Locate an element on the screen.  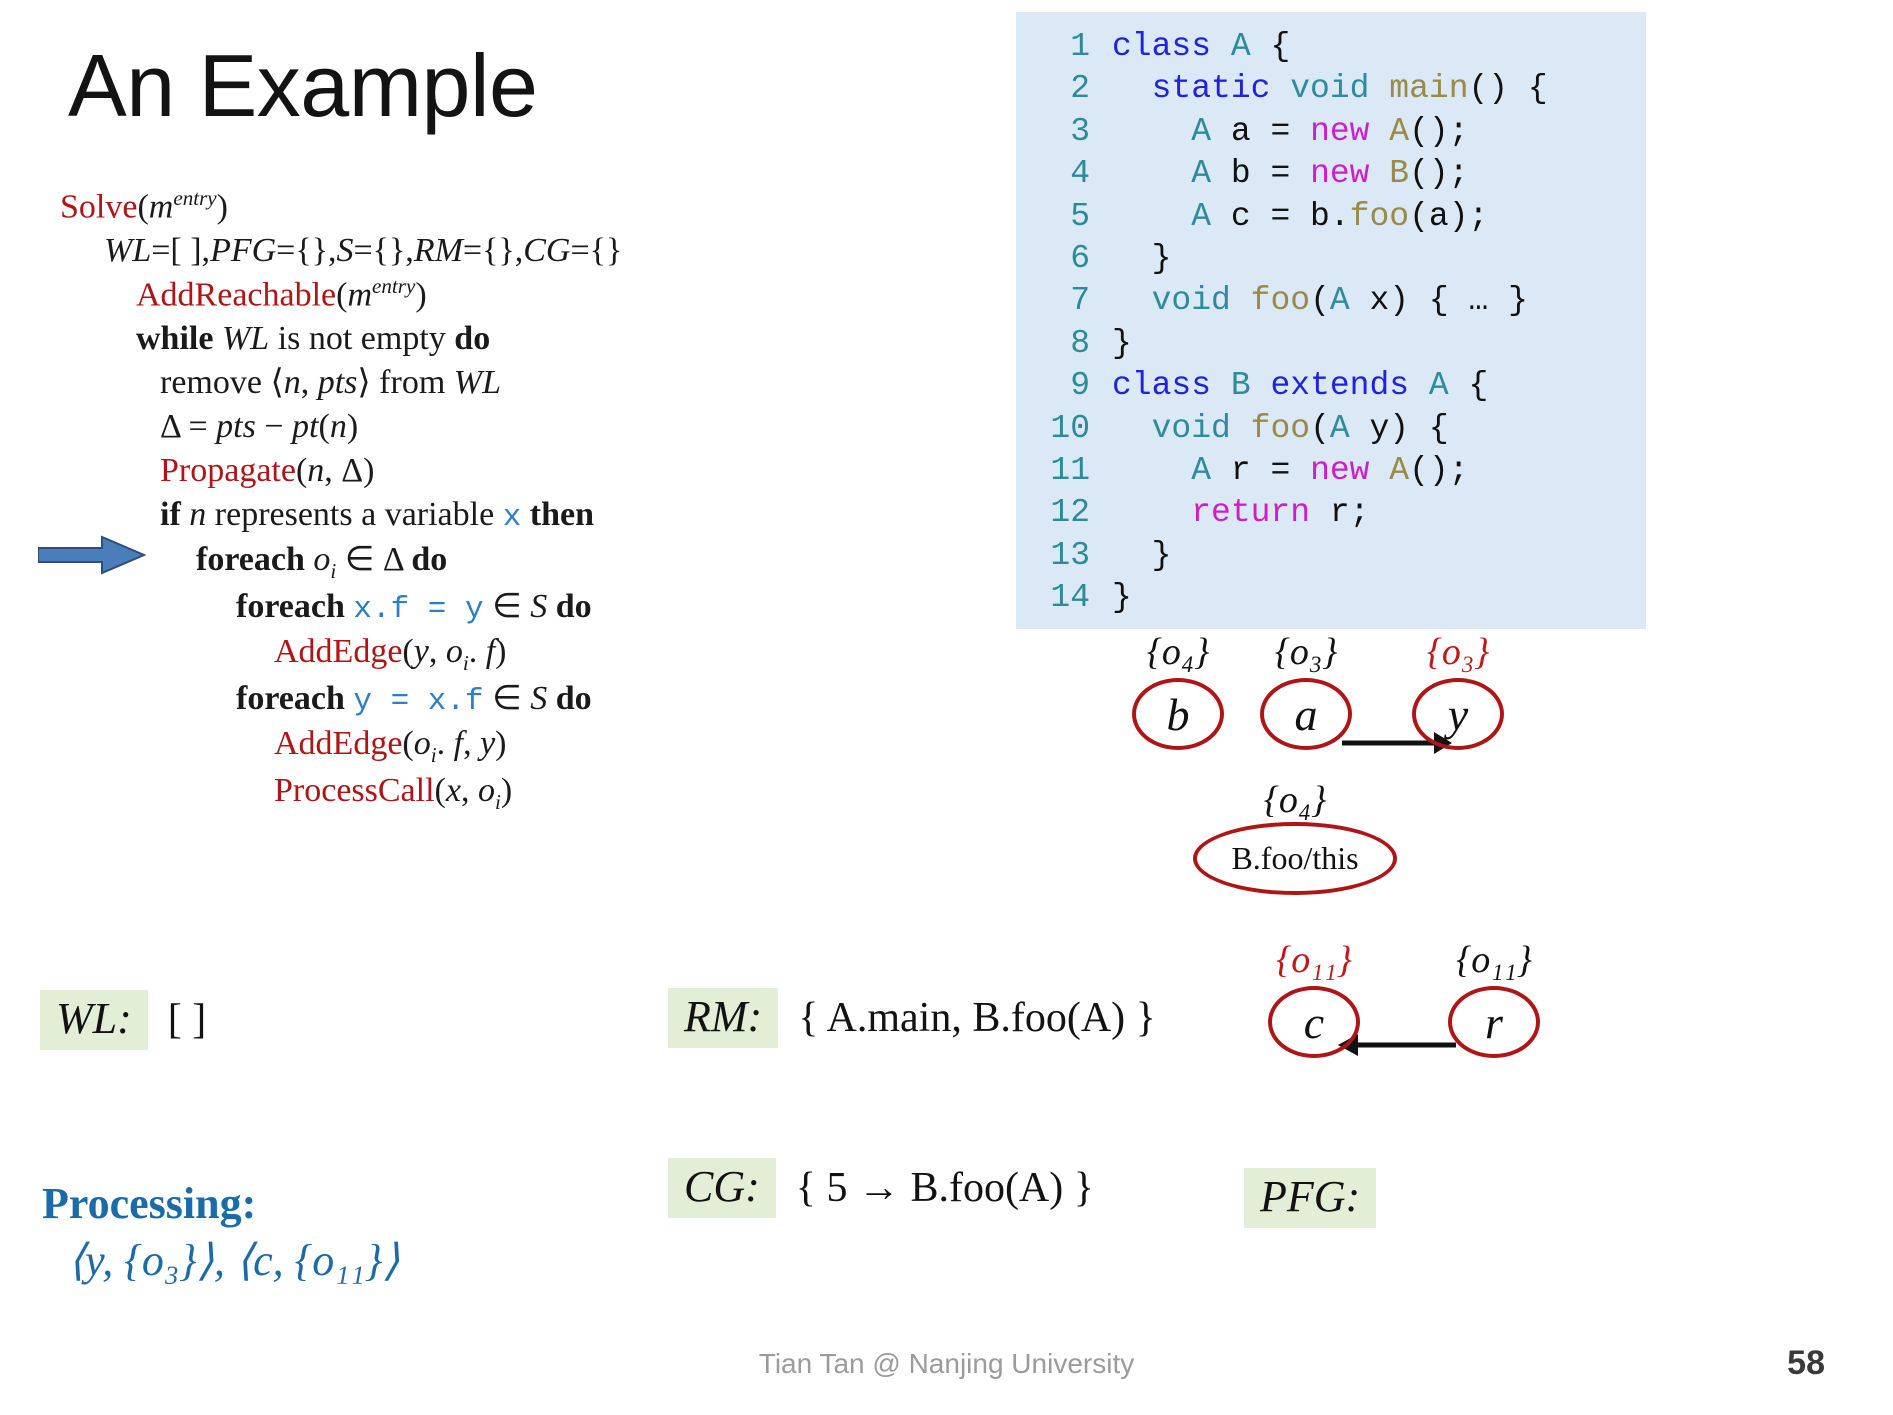
pfg-node-a: {o₃} a is located at coordinates (1306, 690).